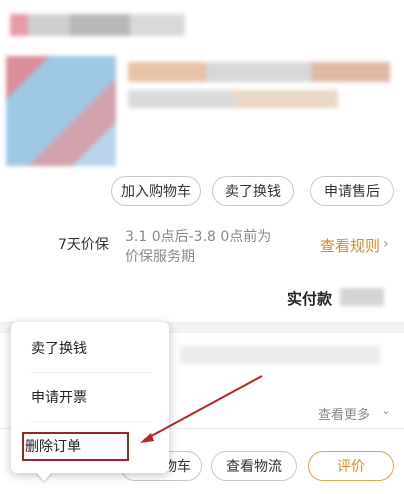 Image resolution: width=404 pixels, height=494 pixels. I want to click on chevron-down-icon: ⌄, so click(386, 410).